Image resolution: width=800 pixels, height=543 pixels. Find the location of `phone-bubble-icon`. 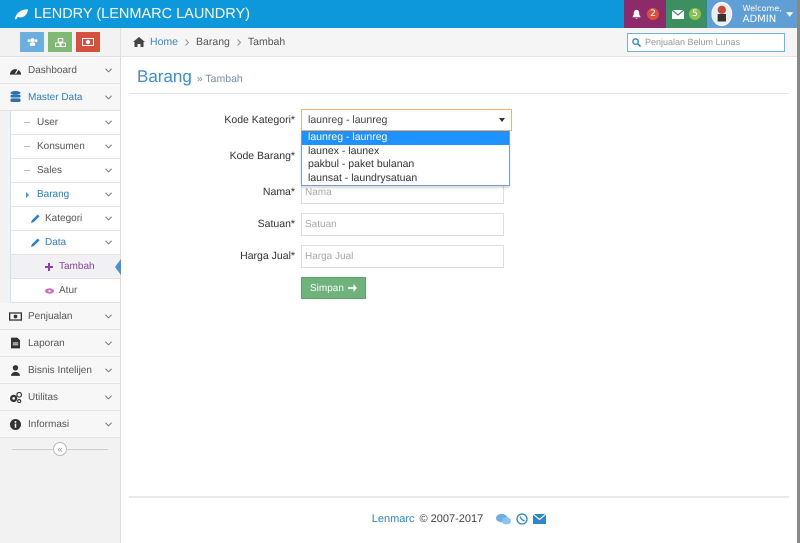

phone-bubble-icon is located at coordinates (522, 519).